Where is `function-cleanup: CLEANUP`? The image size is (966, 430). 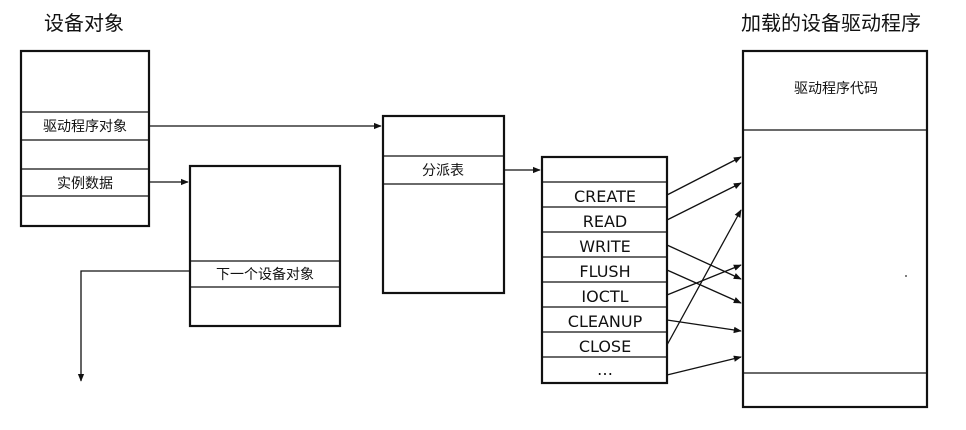
function-cleanup: CLEANUP is located at coordinates (605, 321).